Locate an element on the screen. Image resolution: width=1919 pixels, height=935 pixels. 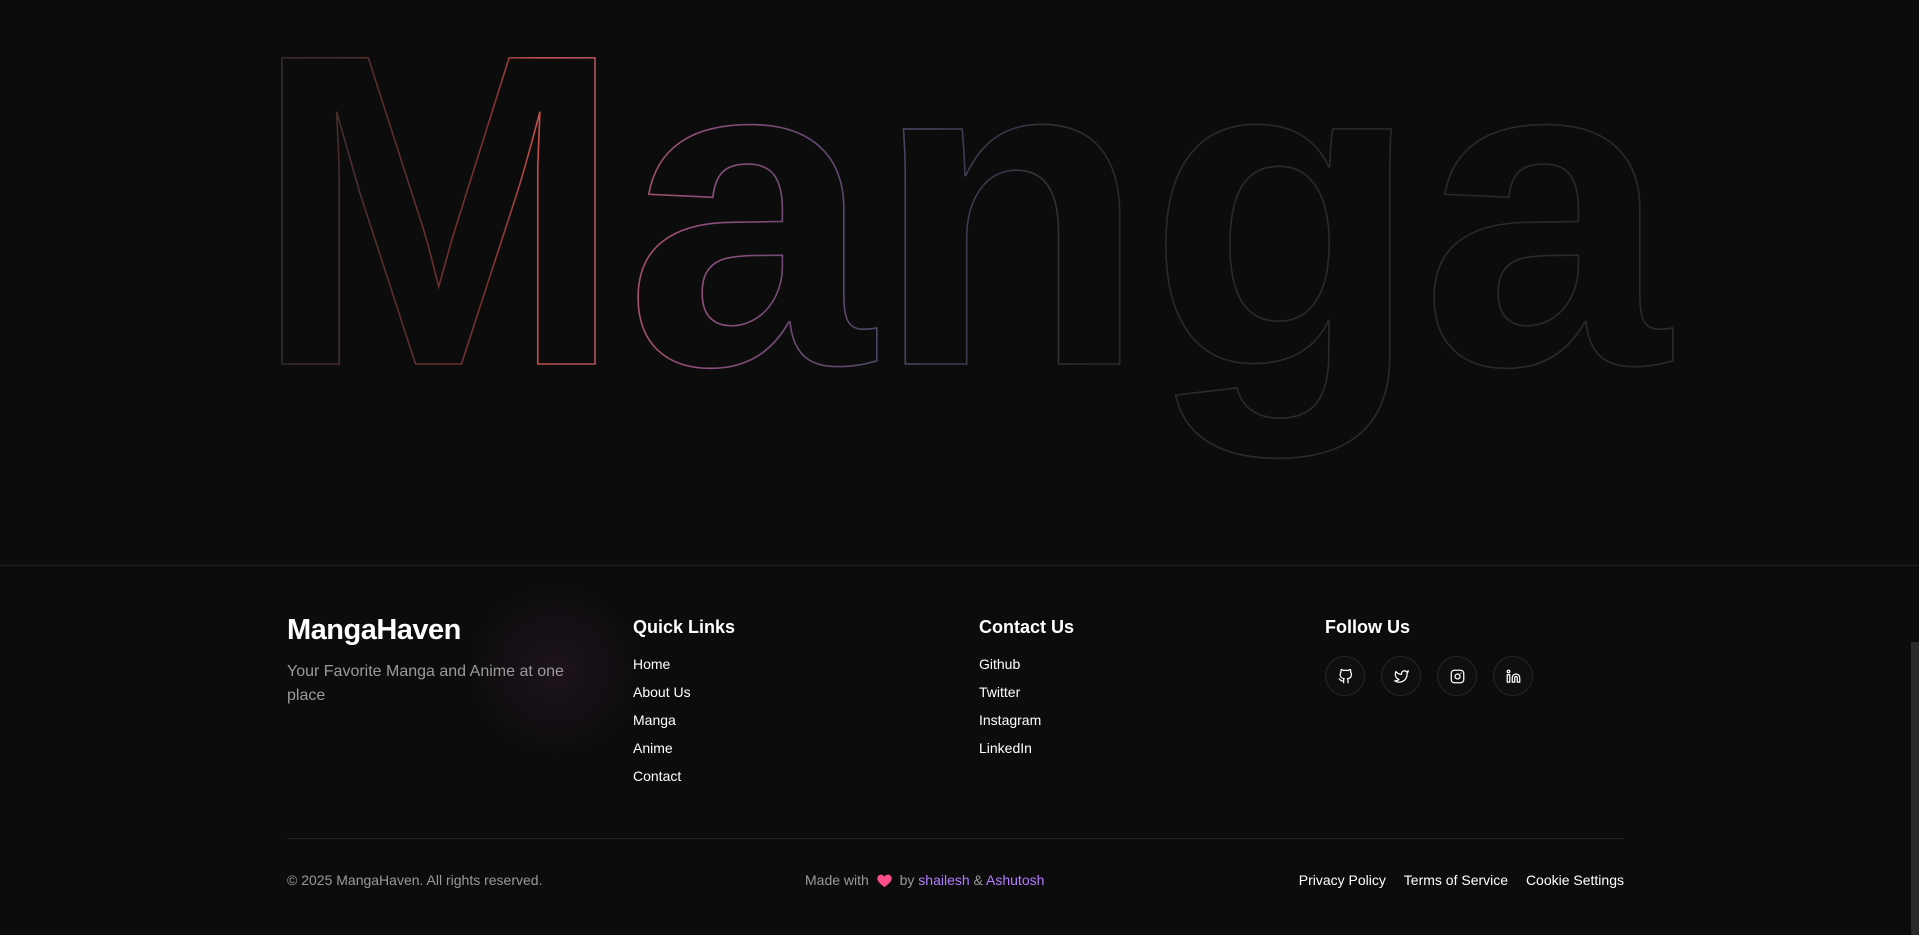
social-icons is located at coordinates (1429, 676).